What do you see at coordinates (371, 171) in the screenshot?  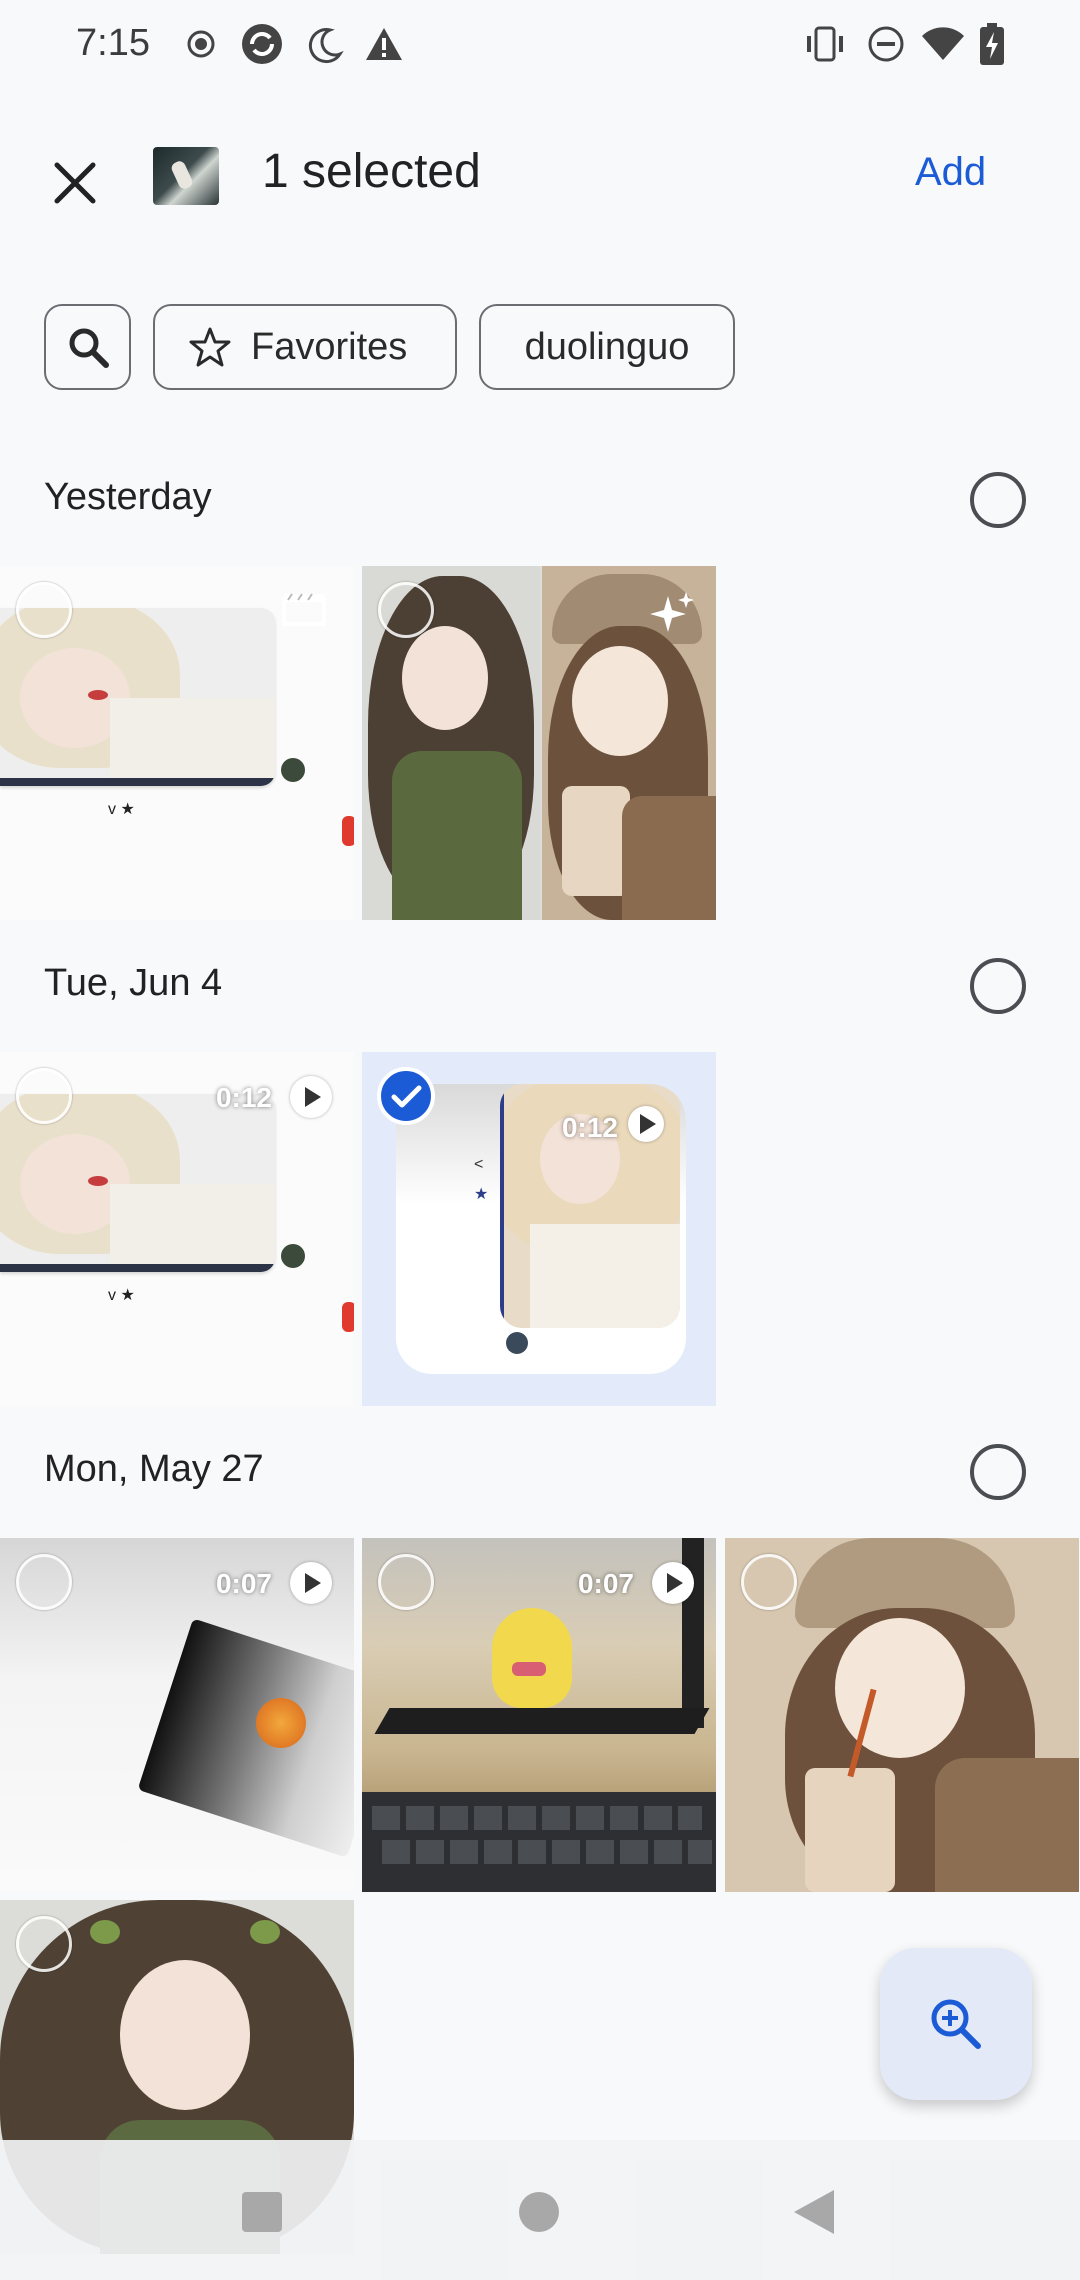 I see `selection-count: 1 selected` at bounding box center [371, 171].